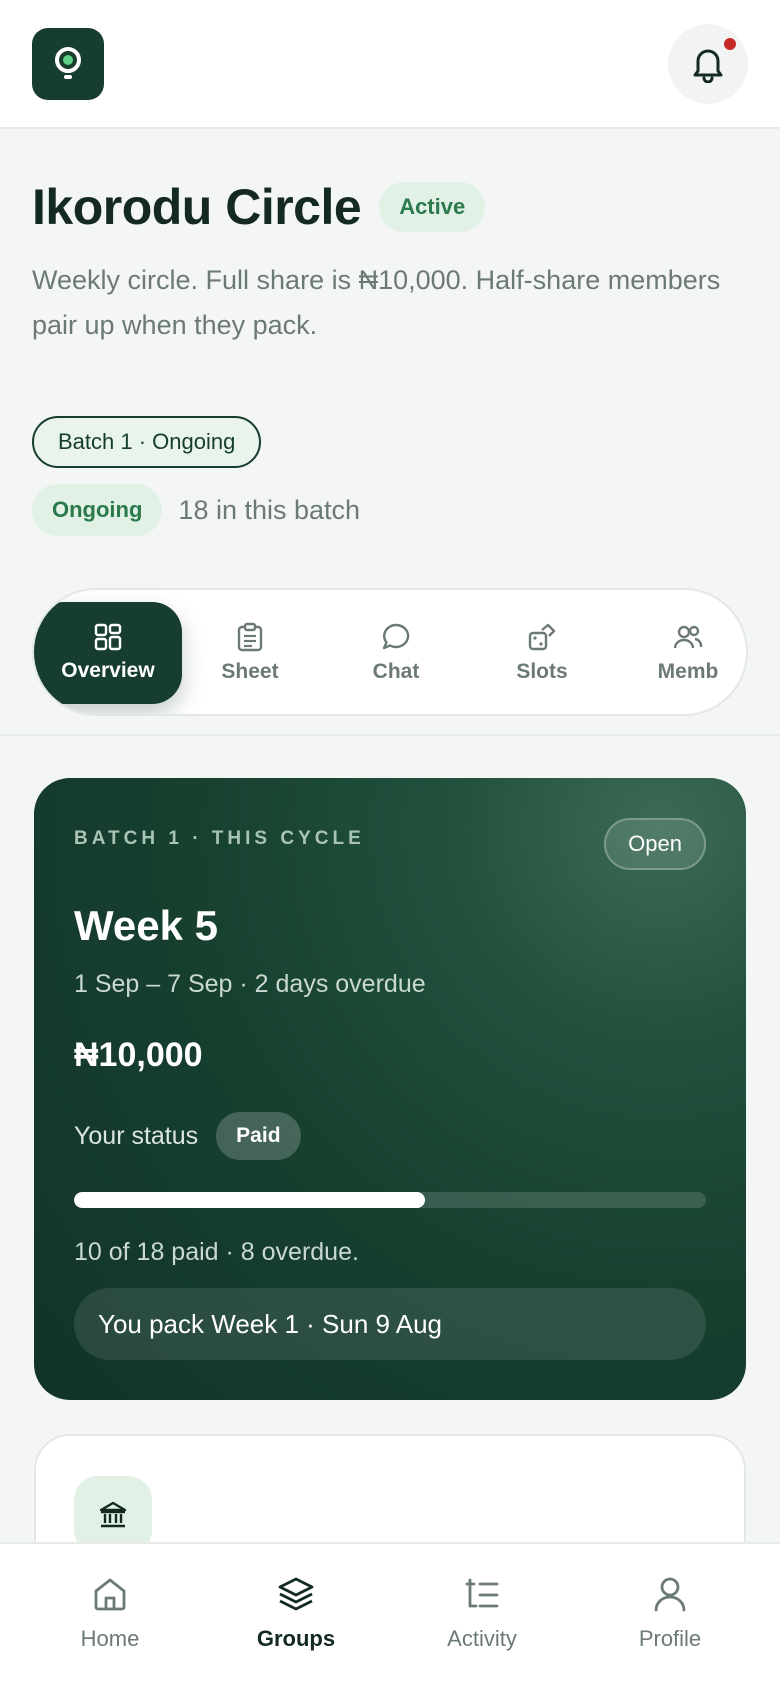 The image size is (780, 1688). What do you see at coordinates (482, 1621) in the screenshot?
I see `nav-activity: Activity` at bounding box center [482, 1621].